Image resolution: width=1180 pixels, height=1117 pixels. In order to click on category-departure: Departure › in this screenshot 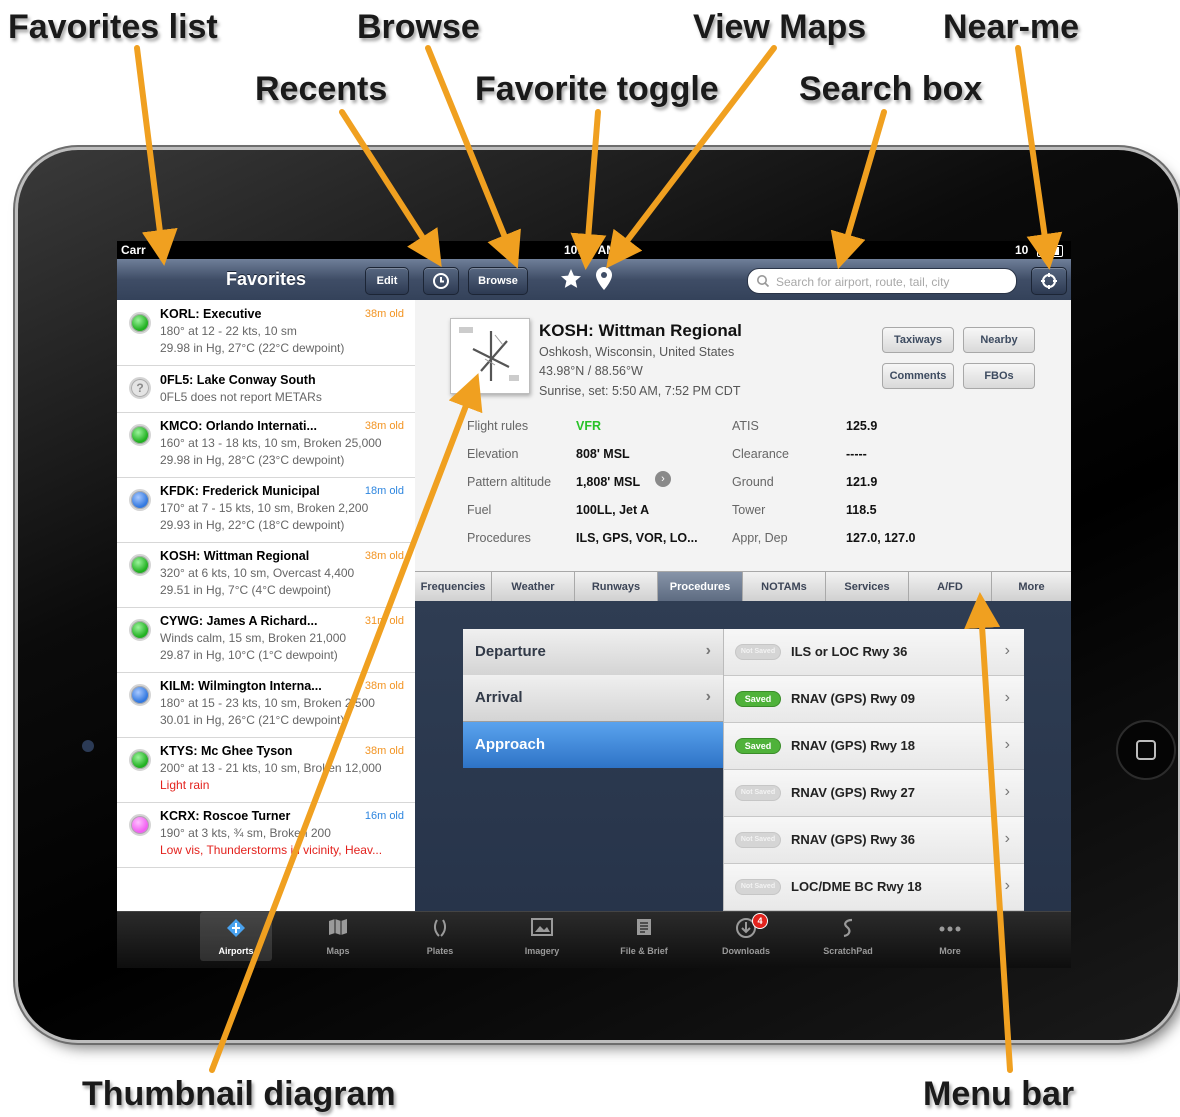, I will do `click(593, 652)`.